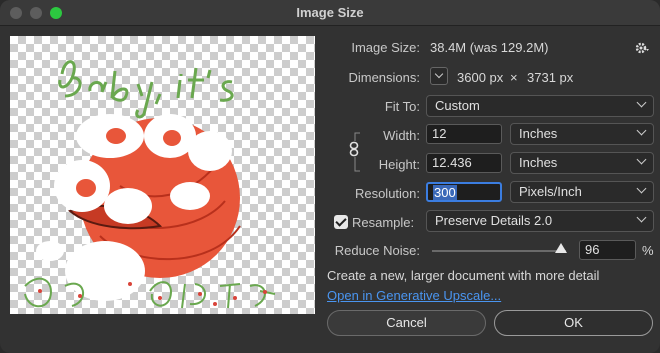 The height and width of the screenshot is (353, 660). I want to click on window-title: Image Size, so click(330, 12).